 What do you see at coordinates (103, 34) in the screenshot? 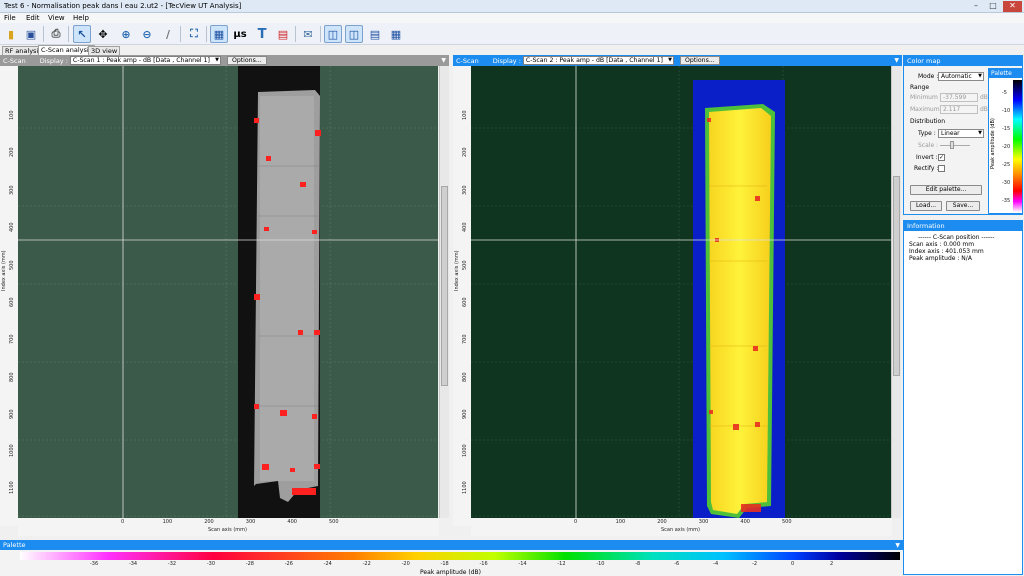
I see `pan-move-icon: ✥` at bounding box center [103, 34].